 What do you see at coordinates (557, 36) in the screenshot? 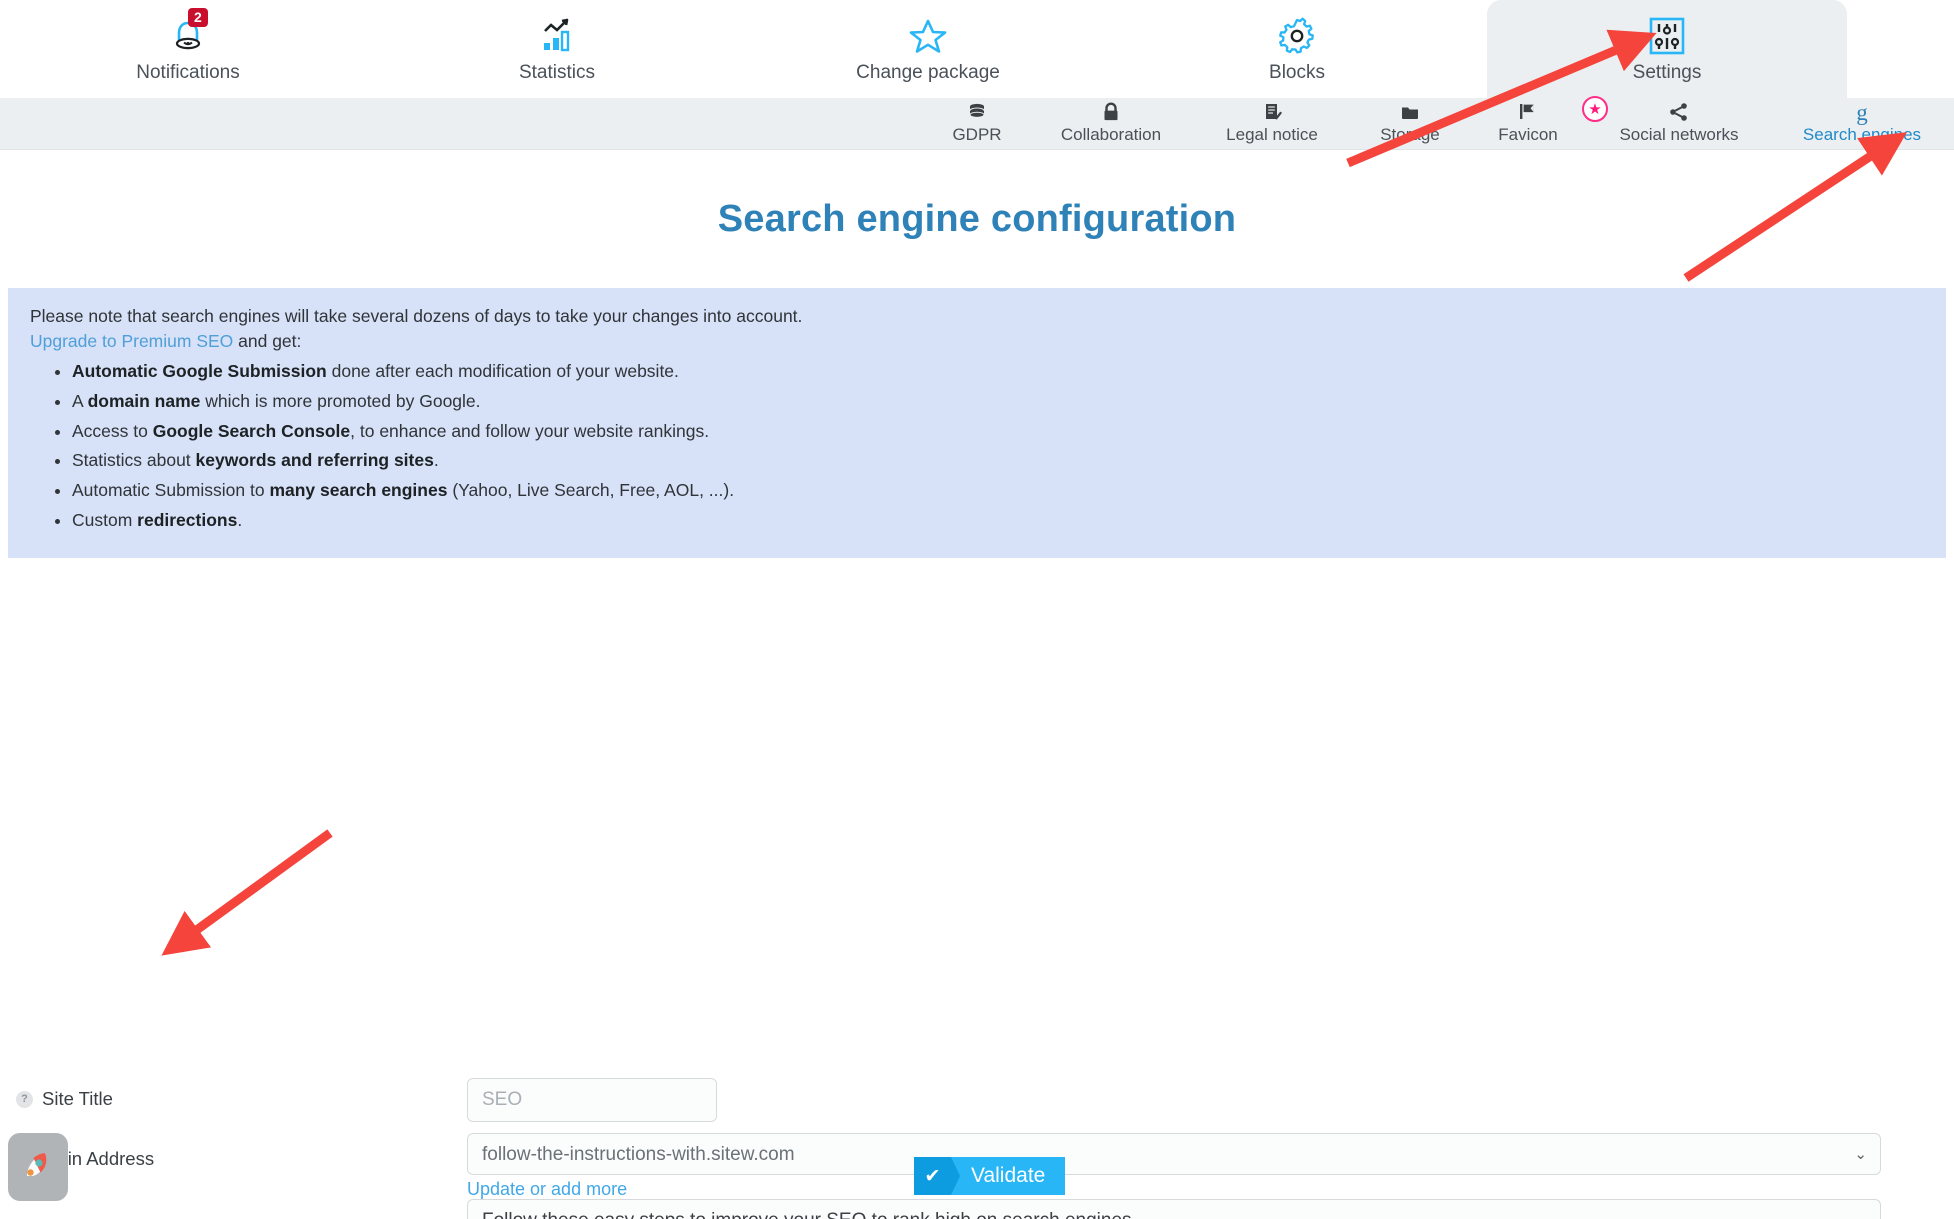
I see `bar-chart-icon` at bounding box center [557, 36].